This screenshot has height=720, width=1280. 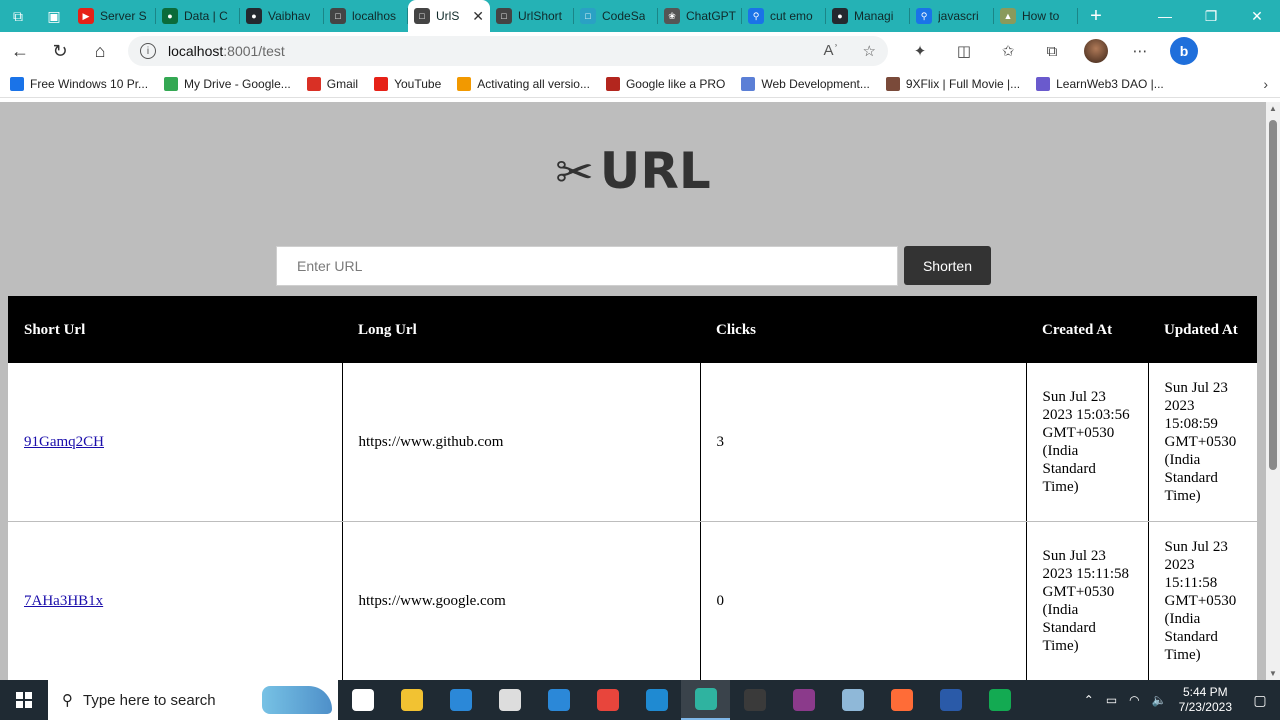 I want to click on refresh-icon: ↻, so click(x=60, y=51).